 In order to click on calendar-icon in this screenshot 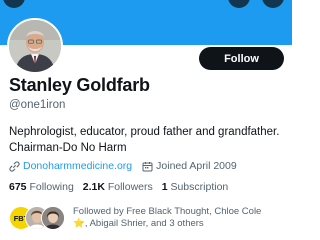, I will do `click(147, 166)`.